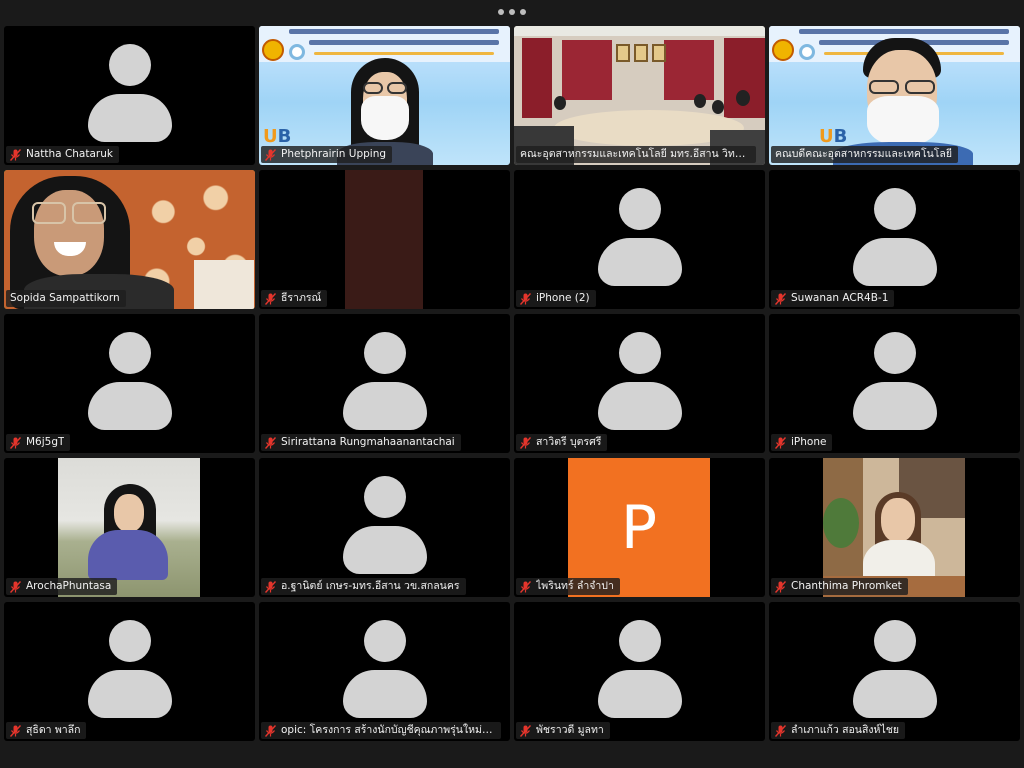 Image resolution: width=1024 pixels, height=768 pixels. I want to click on participant-tile: iPhone (2), so click(639, 239).